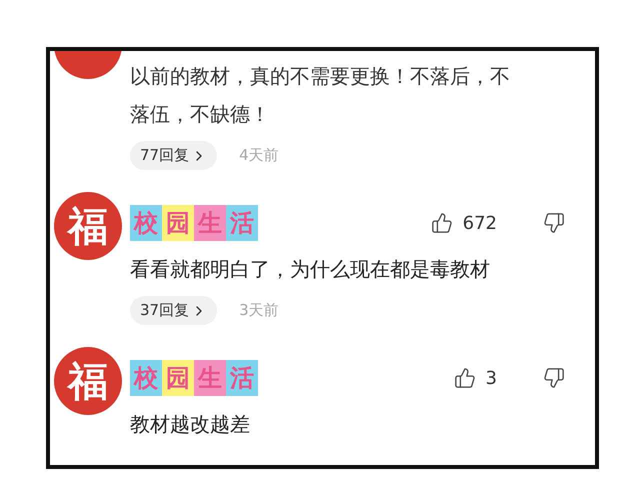 The image size is (640, 500). What do you see at coordinates (479, 223) in the screenshot?
I see `like-count: 672` at bounding box center [479, 223].